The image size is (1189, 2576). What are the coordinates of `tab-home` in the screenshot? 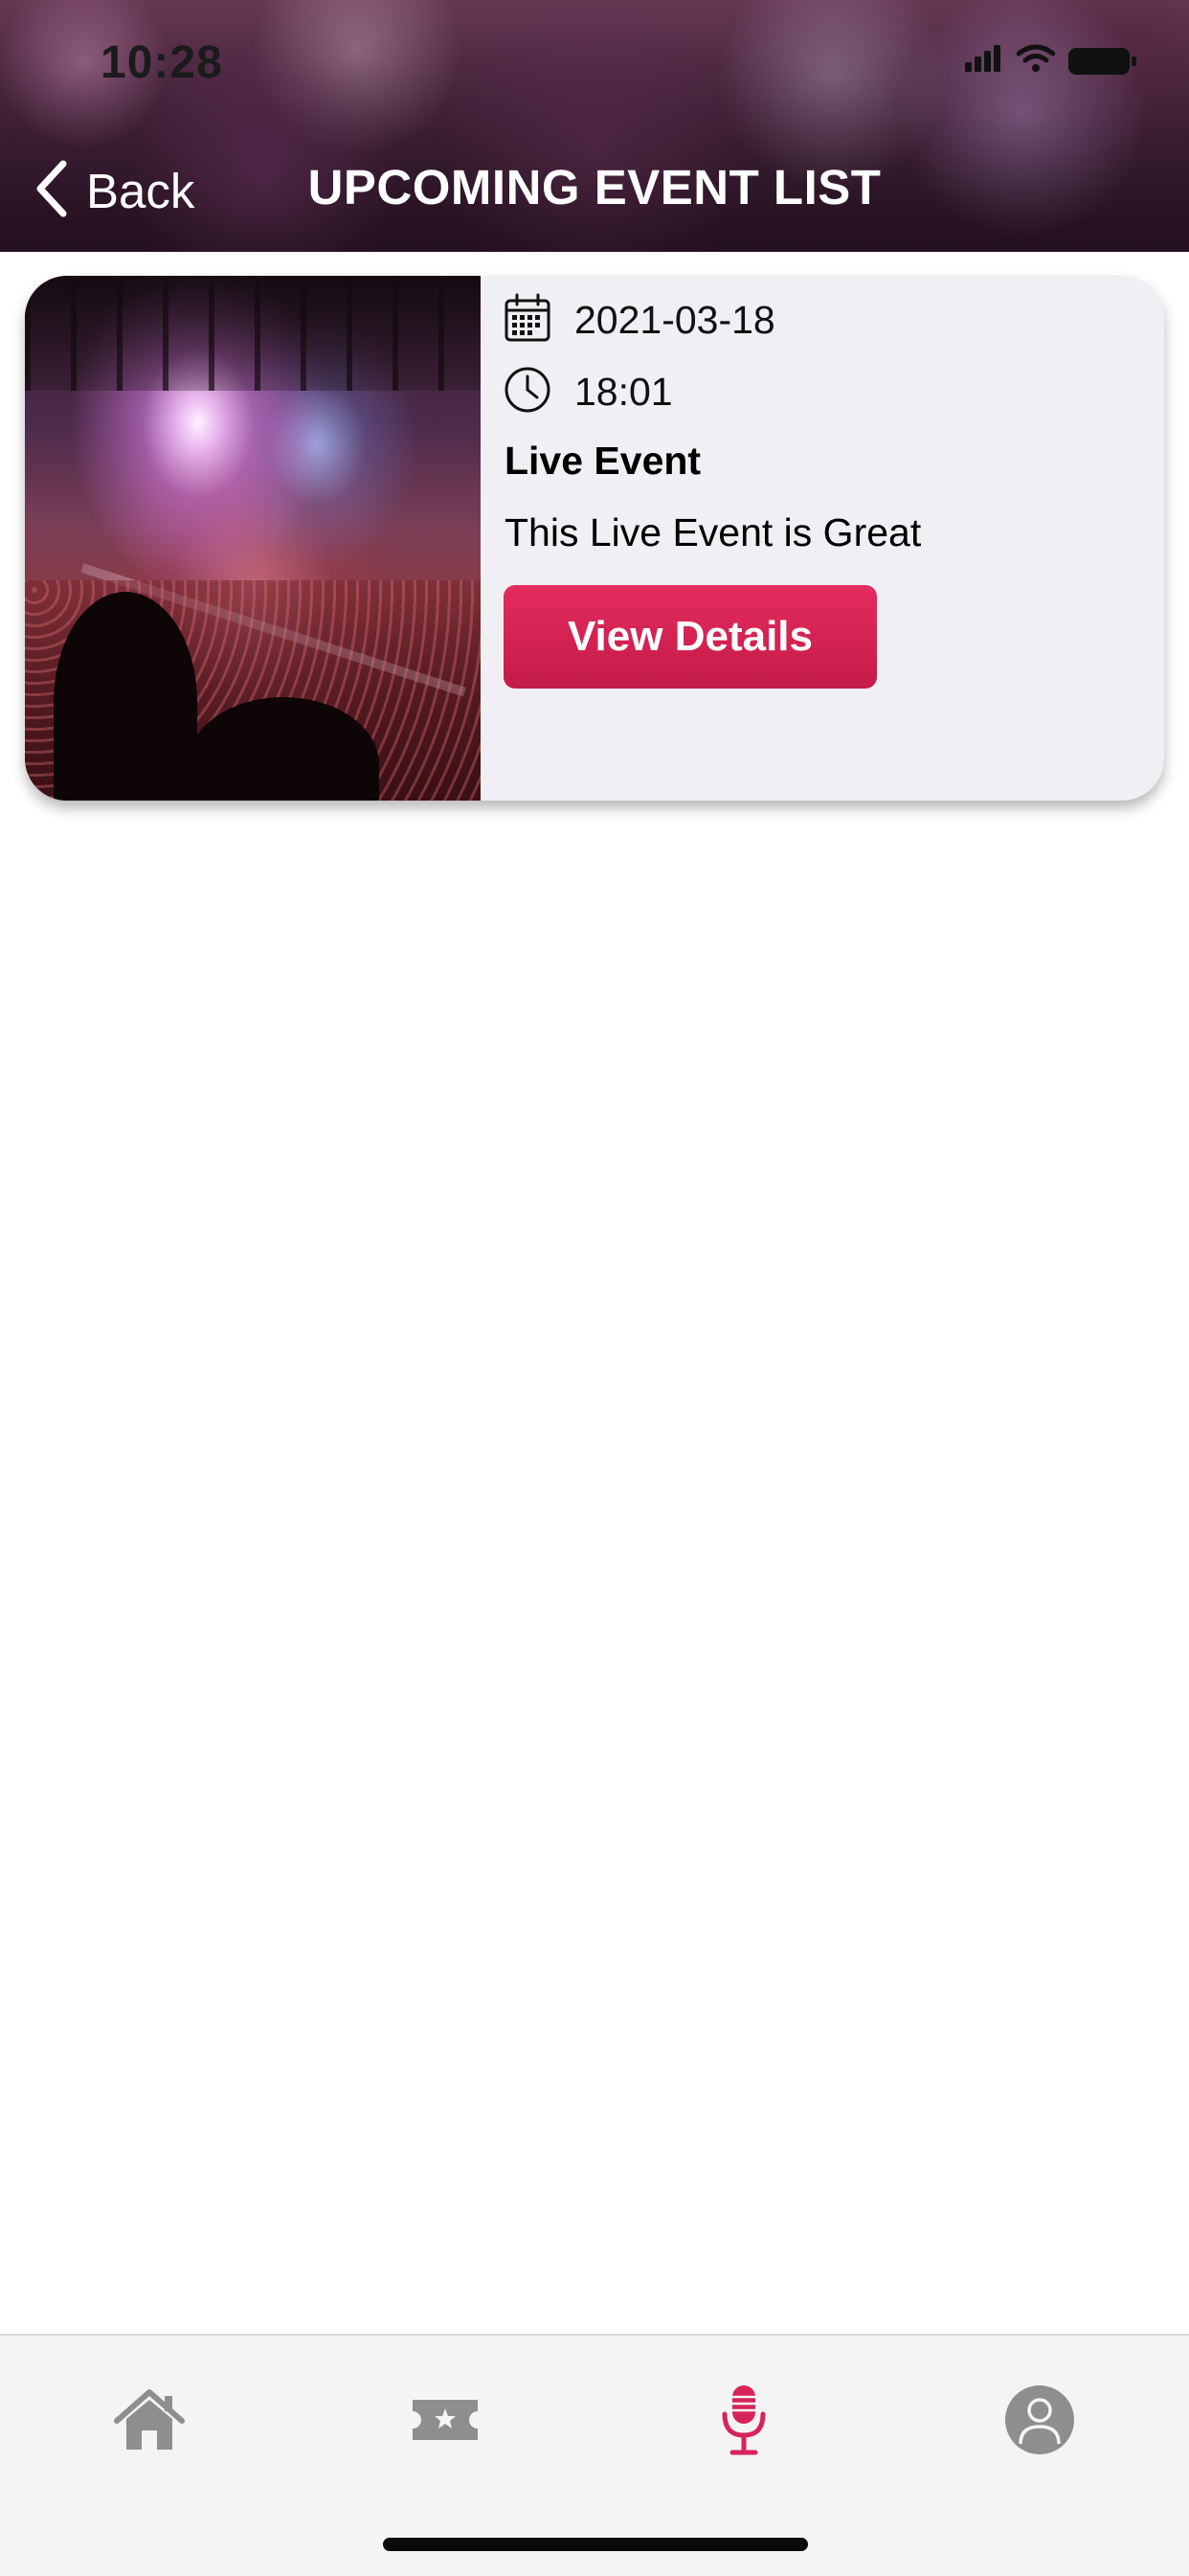 It's located at (149, 2422).